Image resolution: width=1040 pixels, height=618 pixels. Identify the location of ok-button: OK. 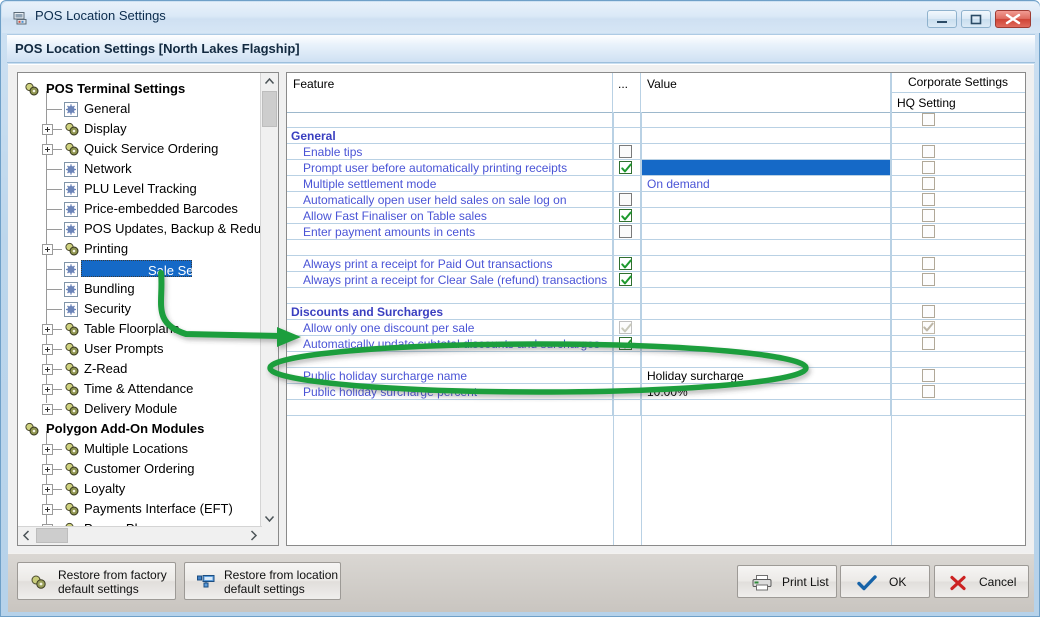
(885, 581).